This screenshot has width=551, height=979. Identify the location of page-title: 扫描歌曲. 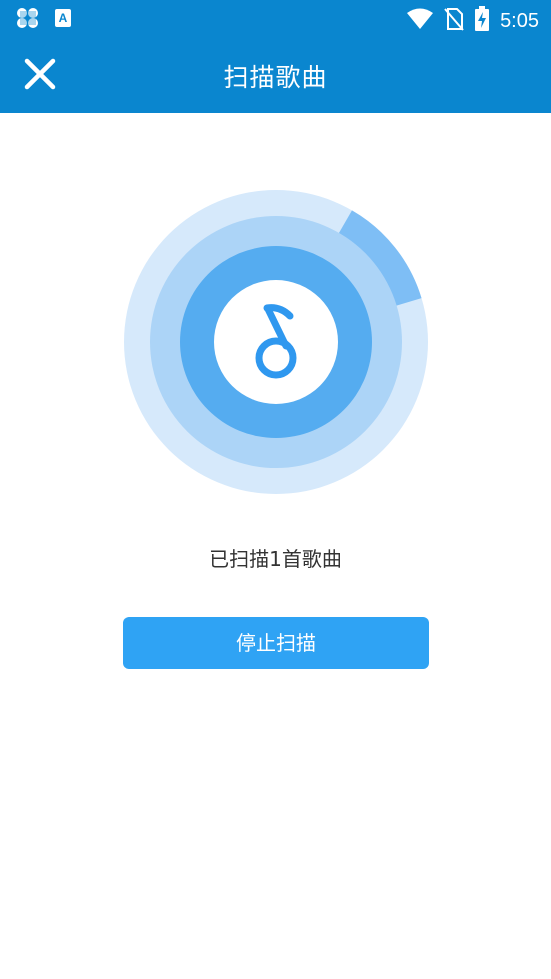
(275, 77).